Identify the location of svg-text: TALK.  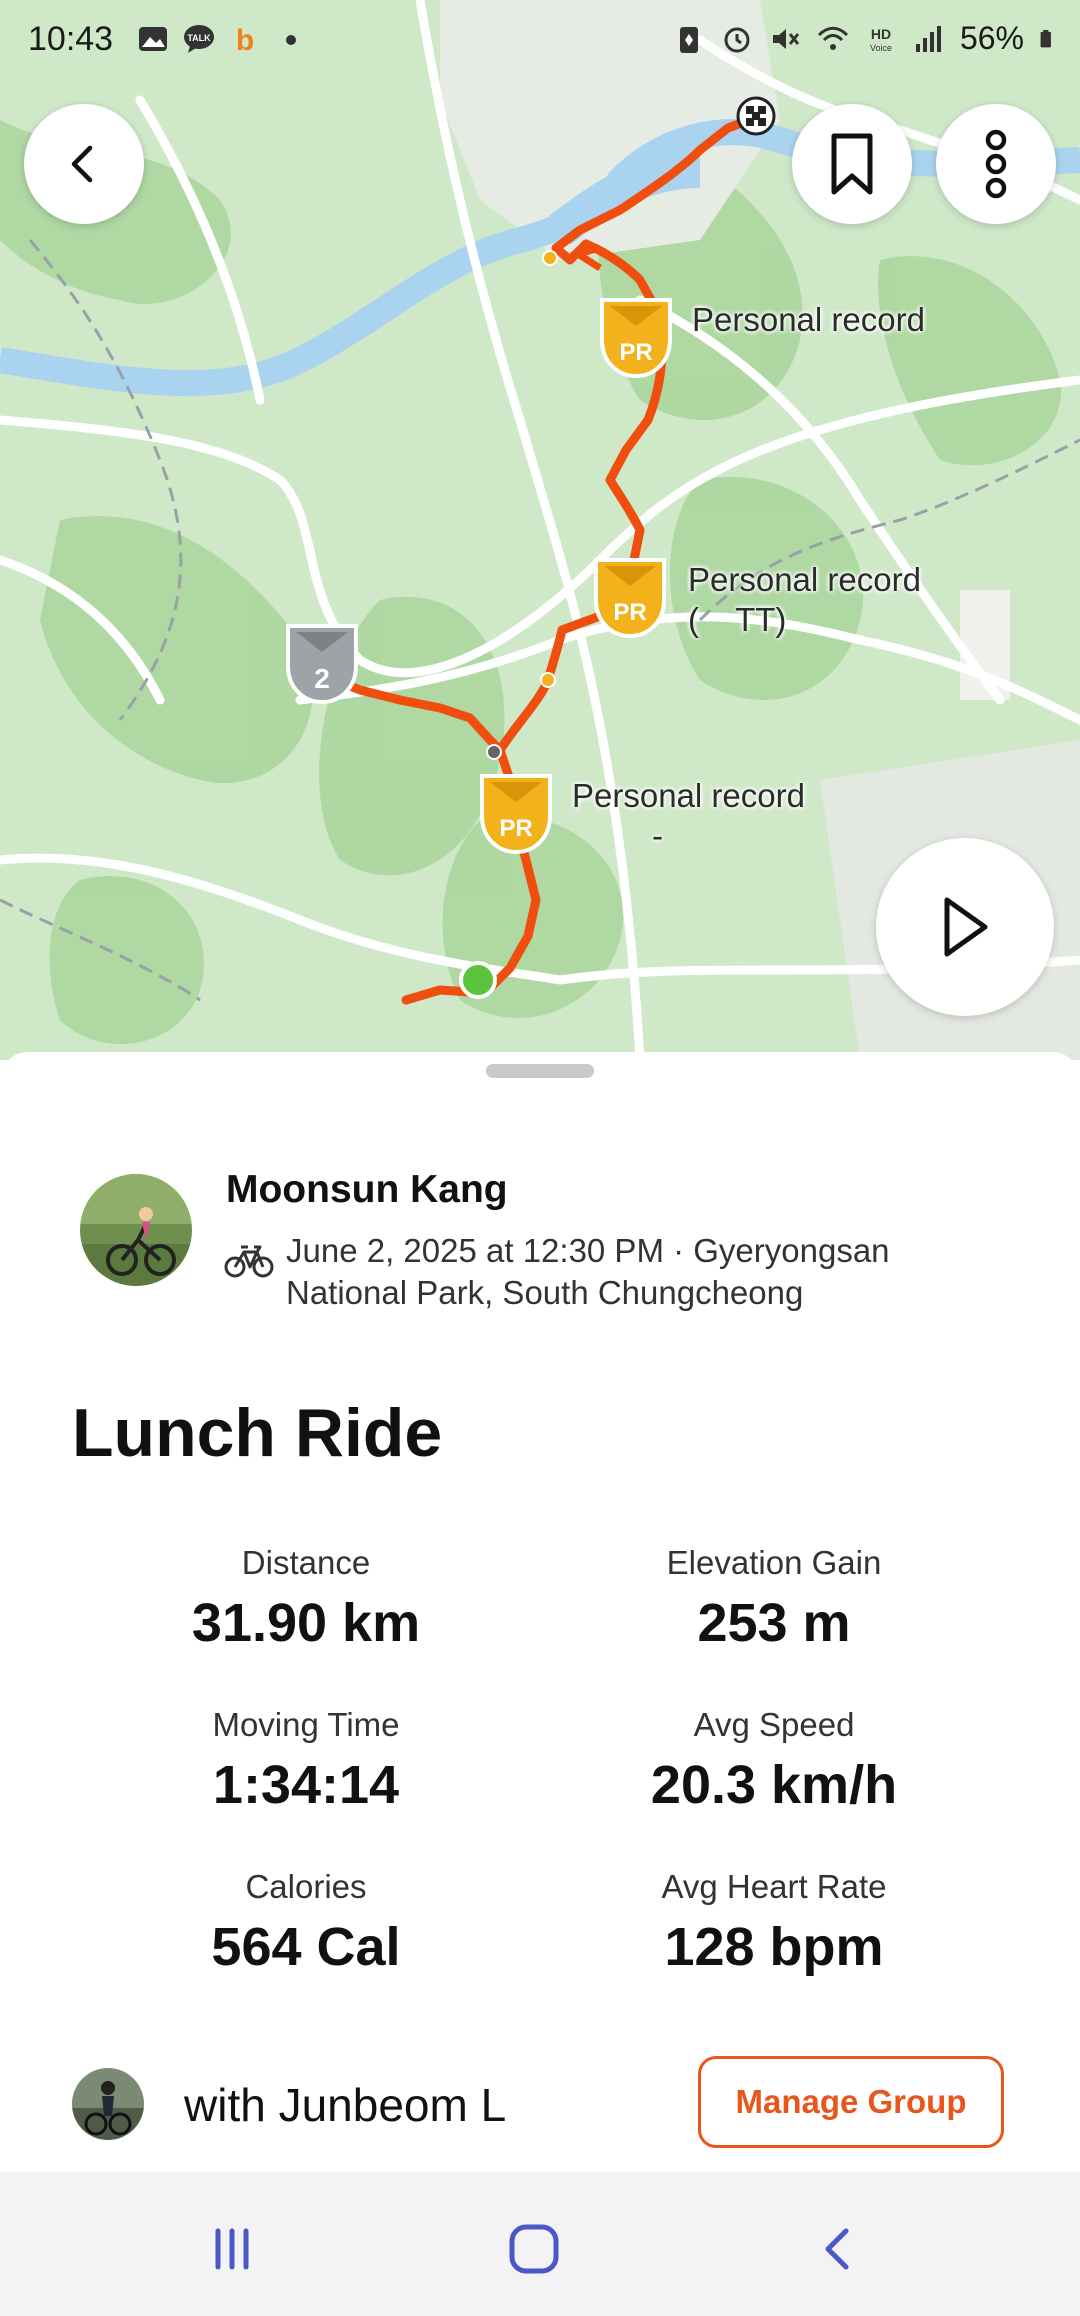
(199, 38).